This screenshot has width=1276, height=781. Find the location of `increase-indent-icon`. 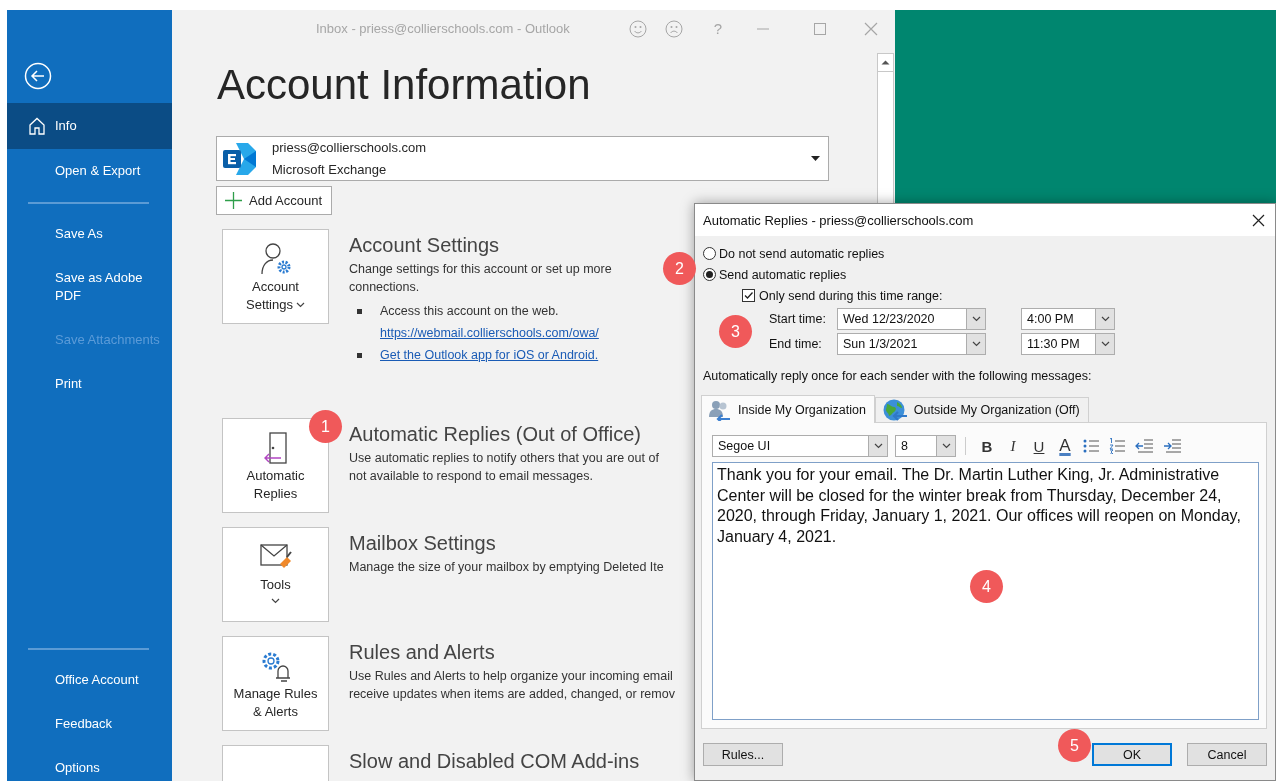

increase-indent-icon is located at coordinates (1172, 446).